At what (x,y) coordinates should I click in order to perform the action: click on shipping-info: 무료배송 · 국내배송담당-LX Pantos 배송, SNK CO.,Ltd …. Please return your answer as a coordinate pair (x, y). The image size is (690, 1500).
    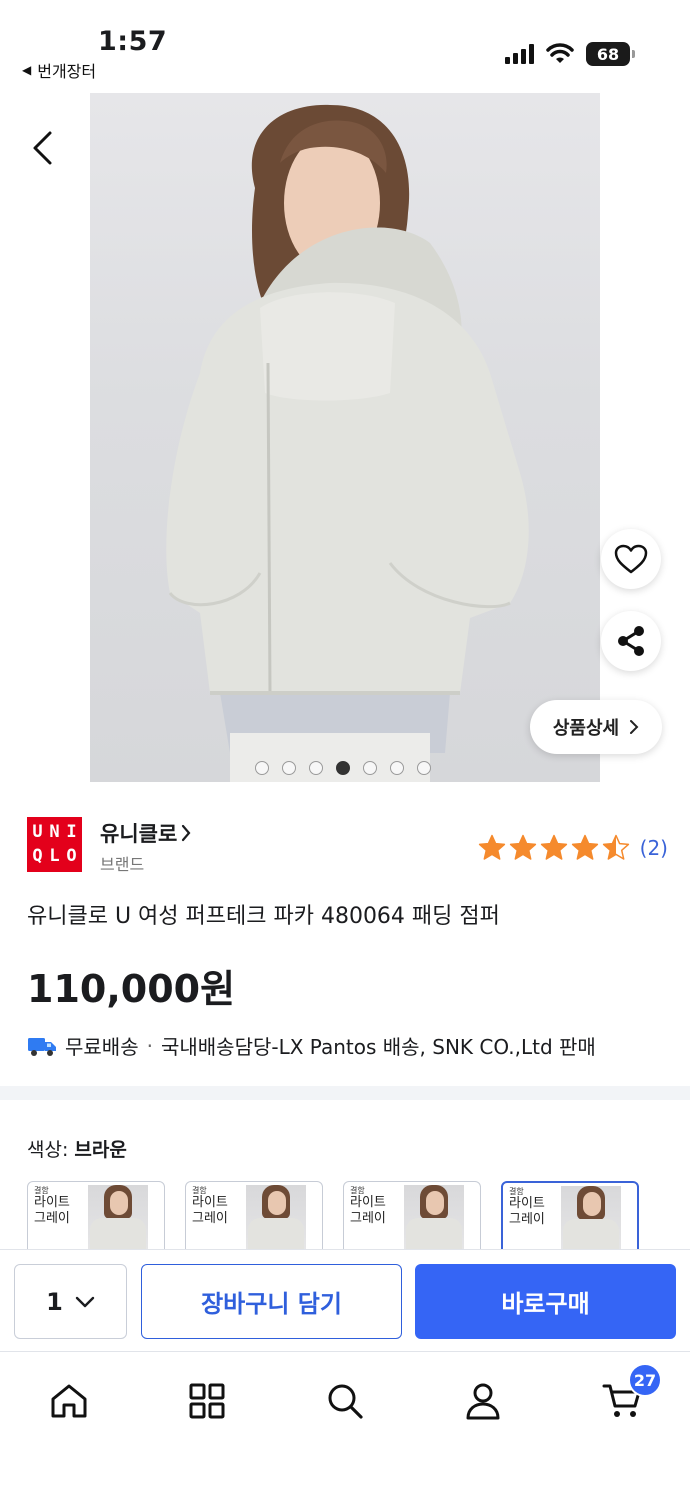
    Looking at the image, I should click on (311, 1045).